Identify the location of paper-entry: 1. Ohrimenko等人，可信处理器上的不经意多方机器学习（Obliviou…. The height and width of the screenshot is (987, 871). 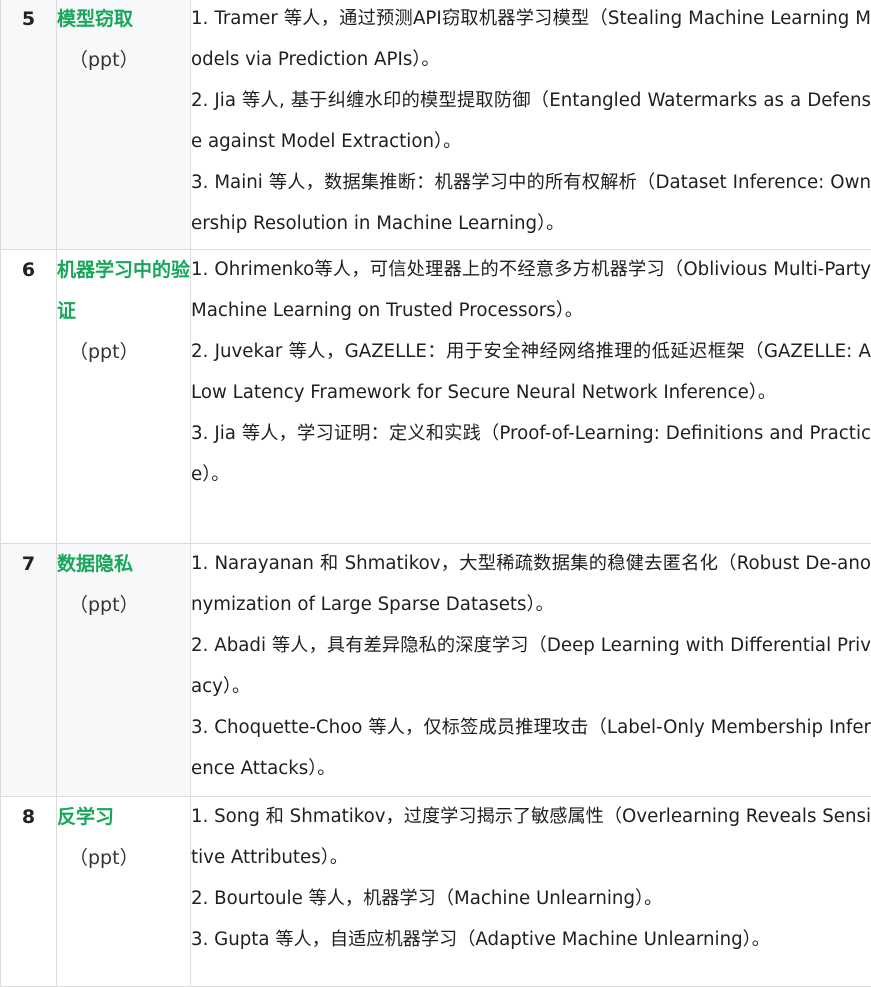
(531, 291).